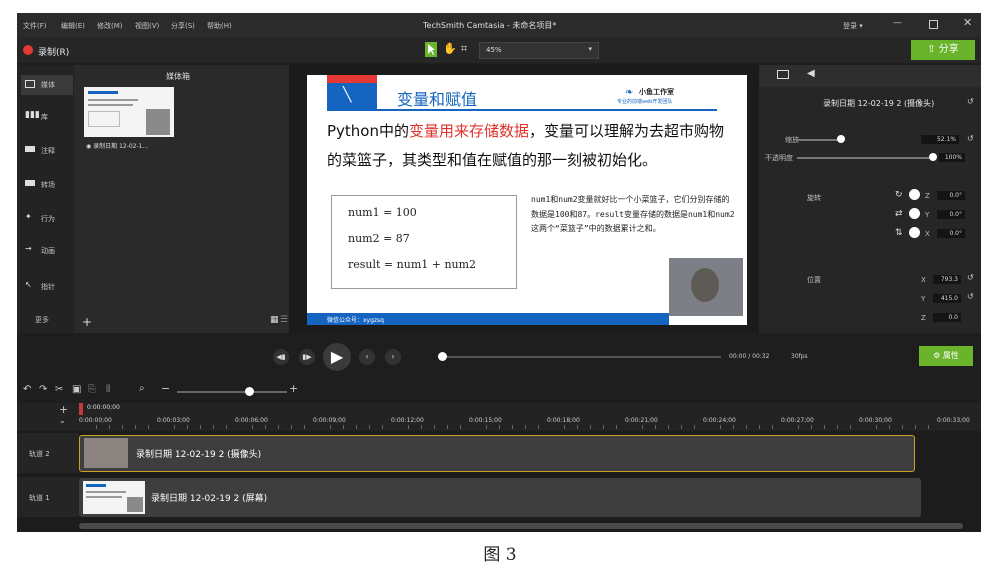 The height and width of the screenshot is (581, 1000). What do you see at coordinates (114, 497) in the screenshot?
I see `screen-clip-thumbnail` at bounding box center [114, 497].